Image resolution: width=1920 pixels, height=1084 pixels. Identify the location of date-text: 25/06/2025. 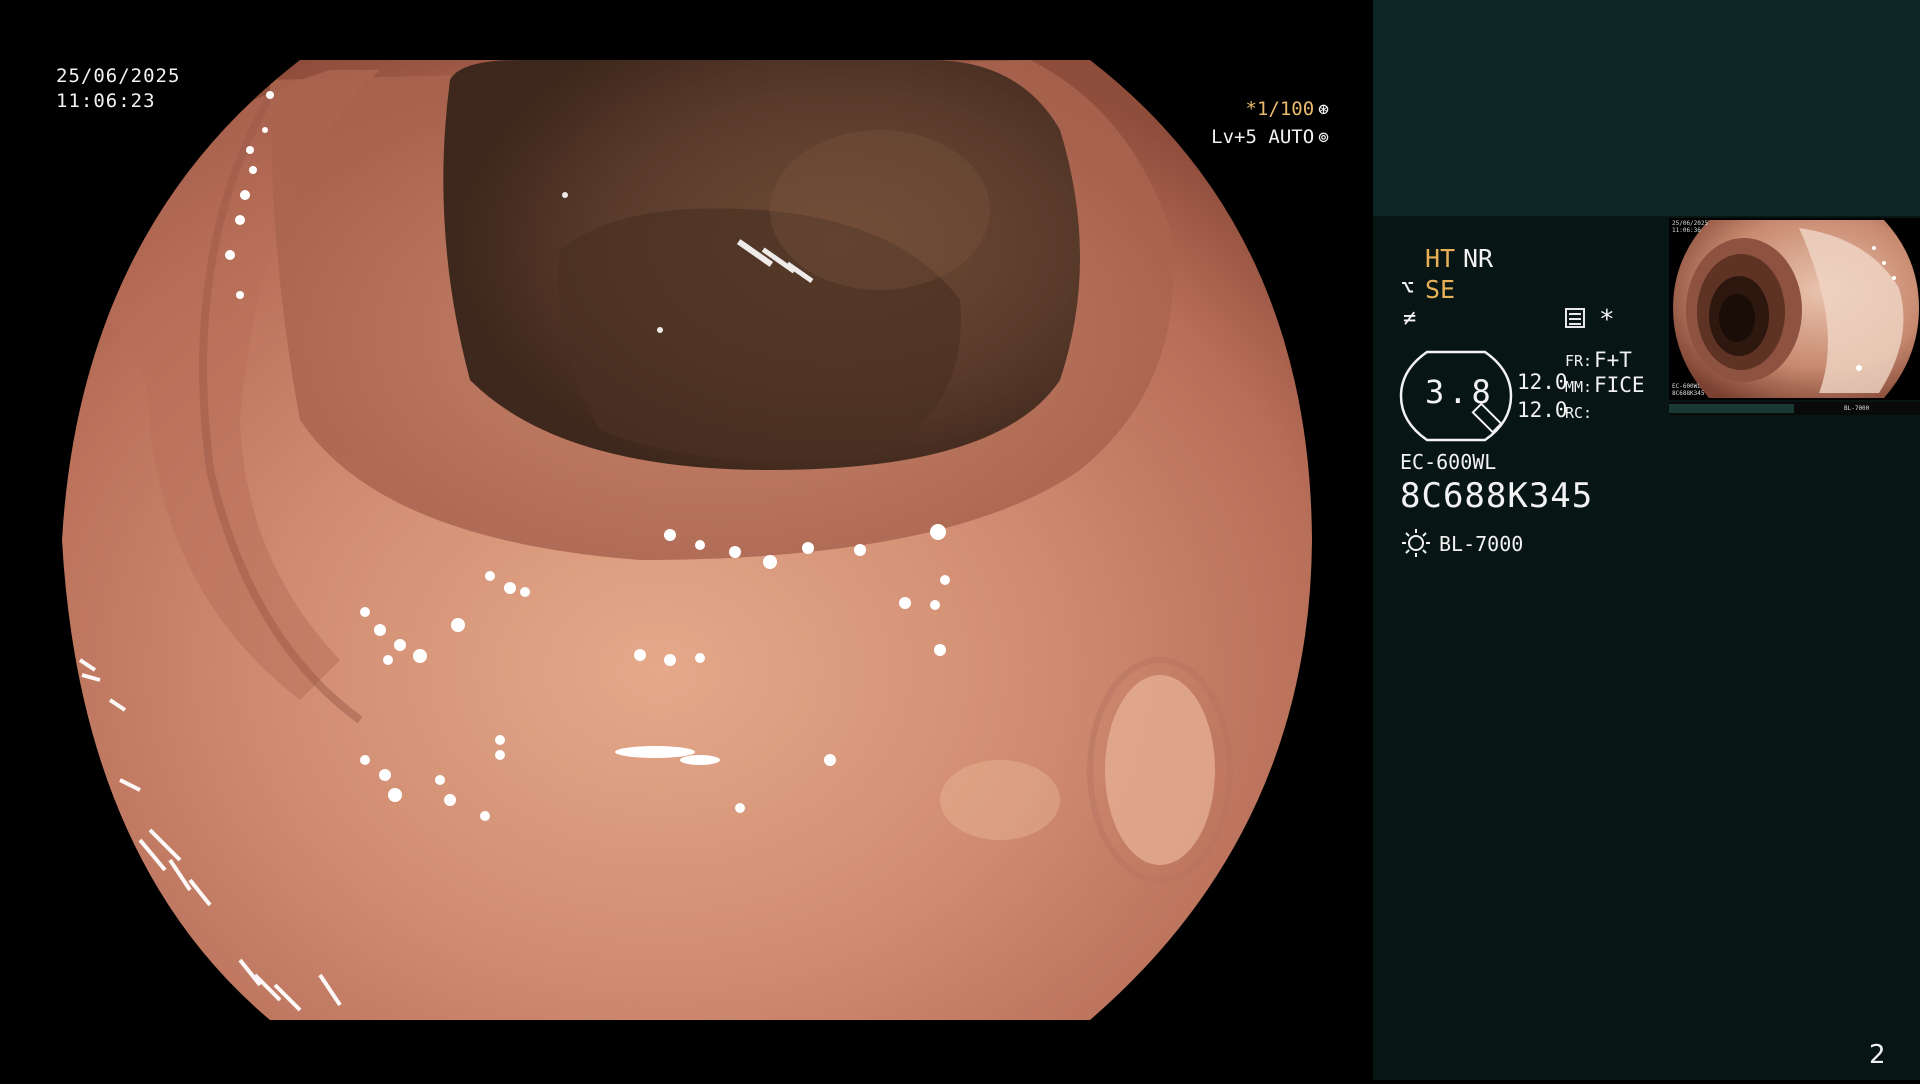
(118, 76).